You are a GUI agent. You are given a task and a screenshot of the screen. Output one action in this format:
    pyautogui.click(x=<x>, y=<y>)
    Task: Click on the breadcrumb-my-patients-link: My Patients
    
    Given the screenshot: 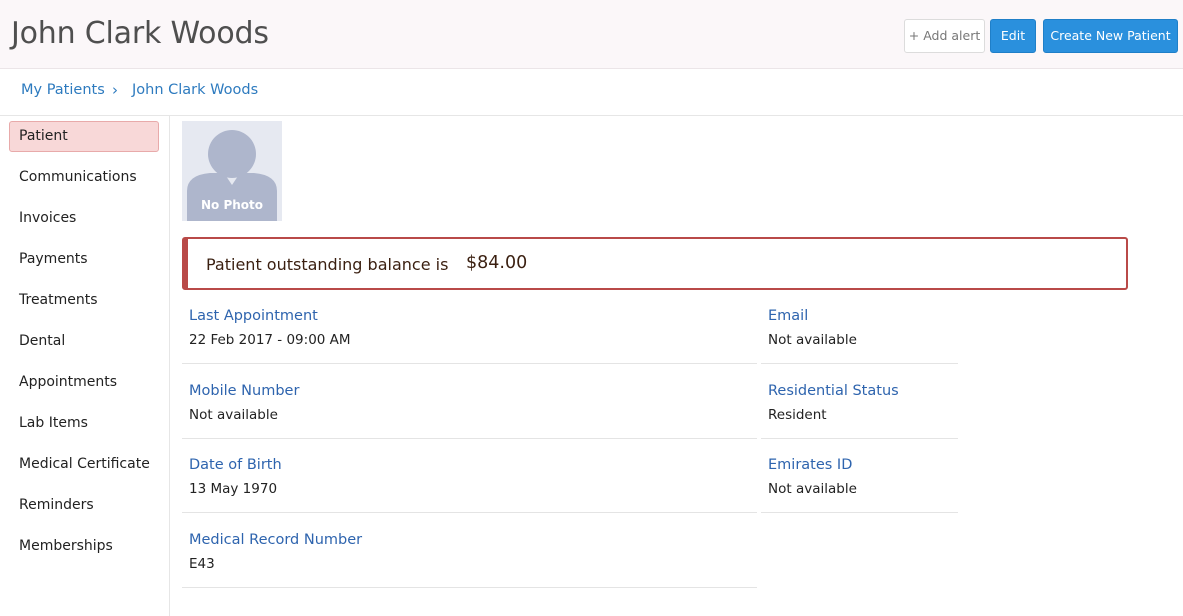 What is the action you would take?
    pyautogui.click(x=63, y=90)
    